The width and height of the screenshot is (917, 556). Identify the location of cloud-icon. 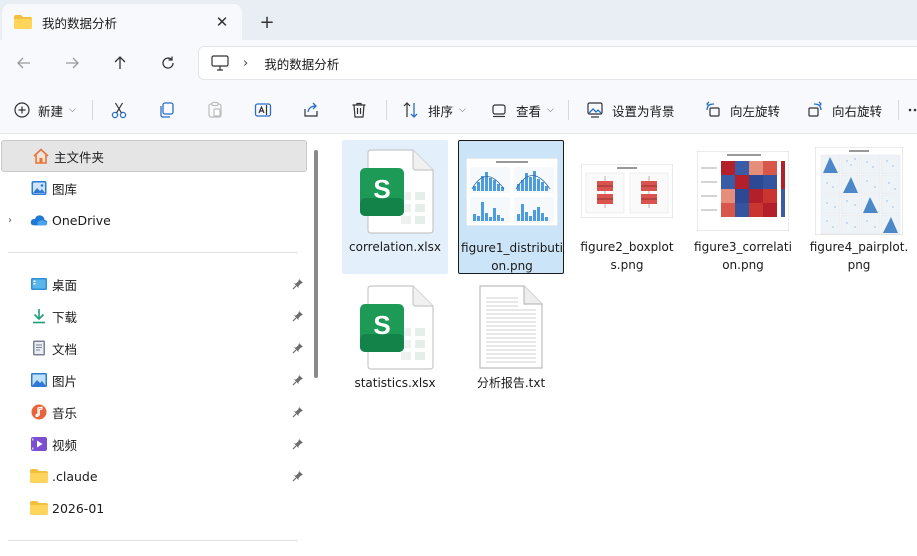
(39, 220).